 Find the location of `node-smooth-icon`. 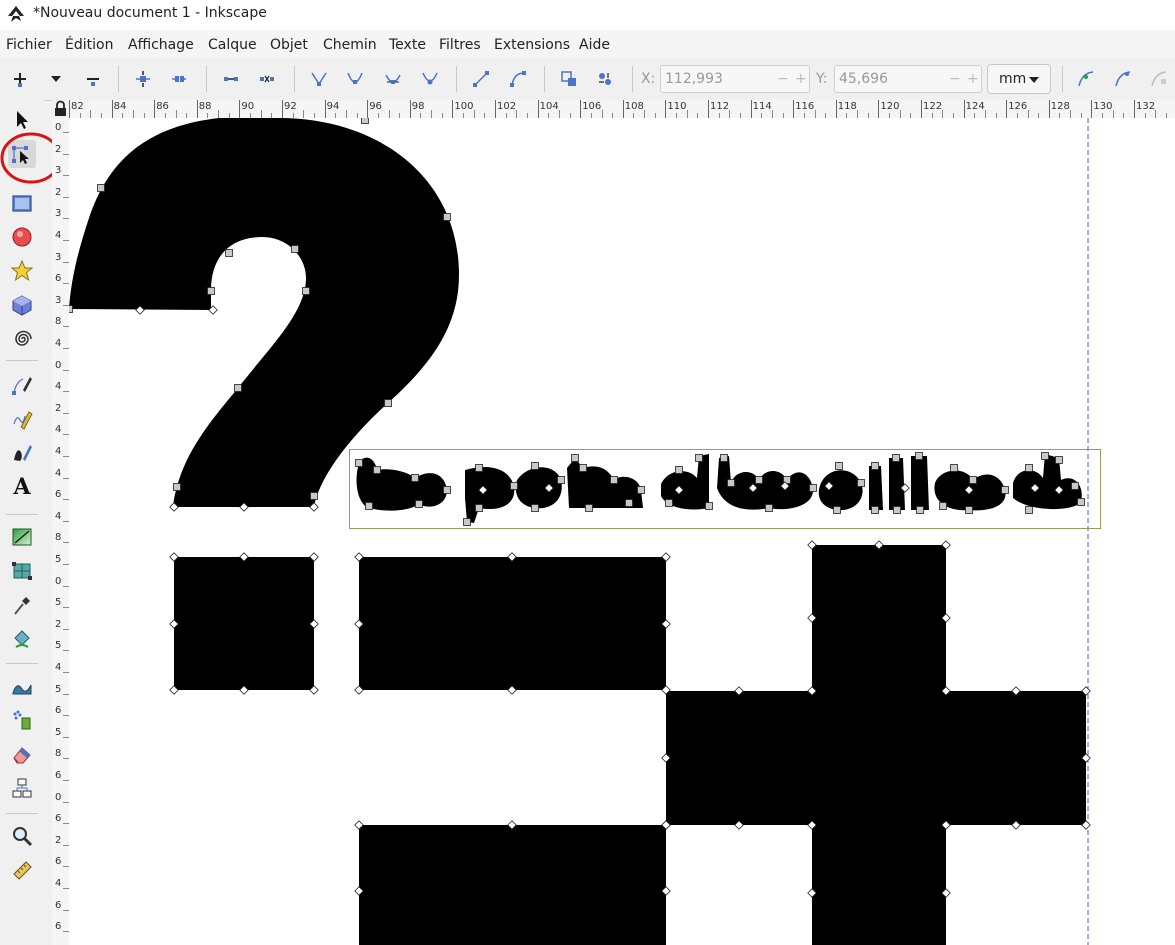

node-smooth-icon is located at coordinates (355, 79).